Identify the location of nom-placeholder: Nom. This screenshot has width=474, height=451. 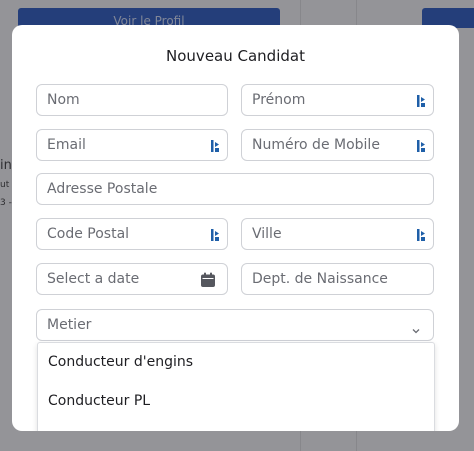
(63, 100).